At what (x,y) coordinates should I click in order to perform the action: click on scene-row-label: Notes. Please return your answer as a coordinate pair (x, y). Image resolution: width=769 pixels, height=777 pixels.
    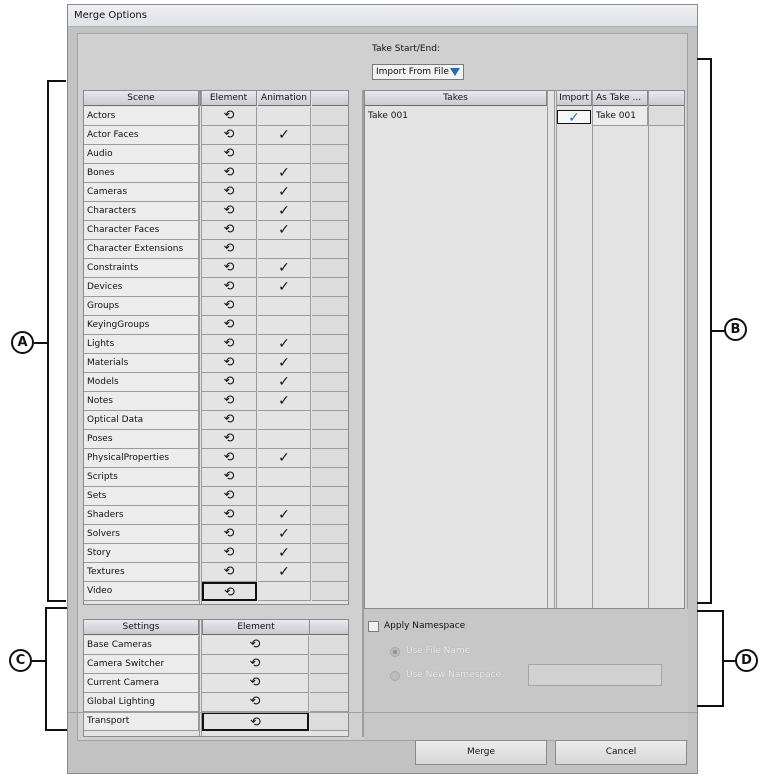
    Looking at the image, I should click on (141, 401).